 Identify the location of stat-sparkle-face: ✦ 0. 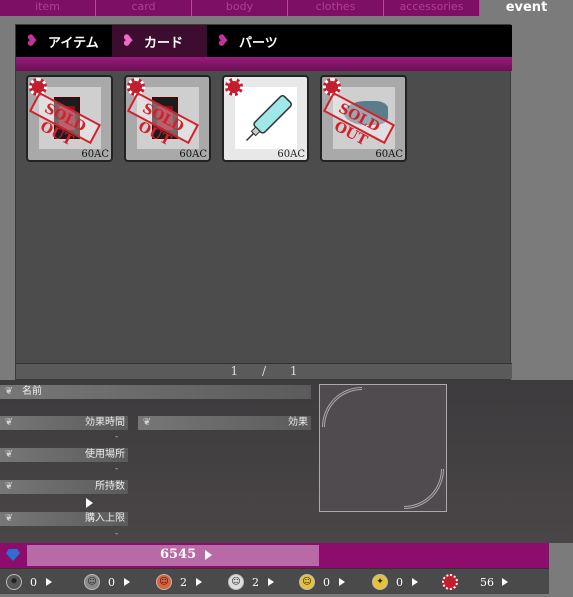
(395, 582).